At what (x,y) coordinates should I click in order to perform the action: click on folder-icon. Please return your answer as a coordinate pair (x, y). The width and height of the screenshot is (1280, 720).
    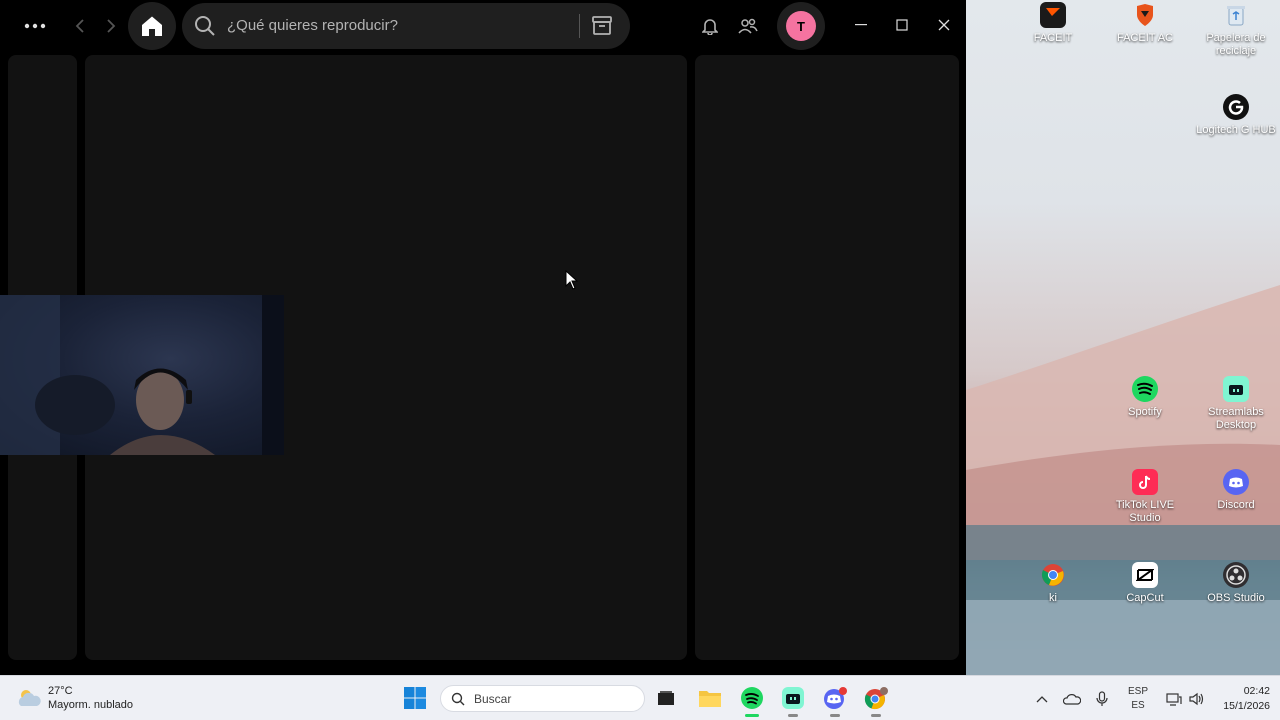
    Looking at the image, I should click on (710, 699).